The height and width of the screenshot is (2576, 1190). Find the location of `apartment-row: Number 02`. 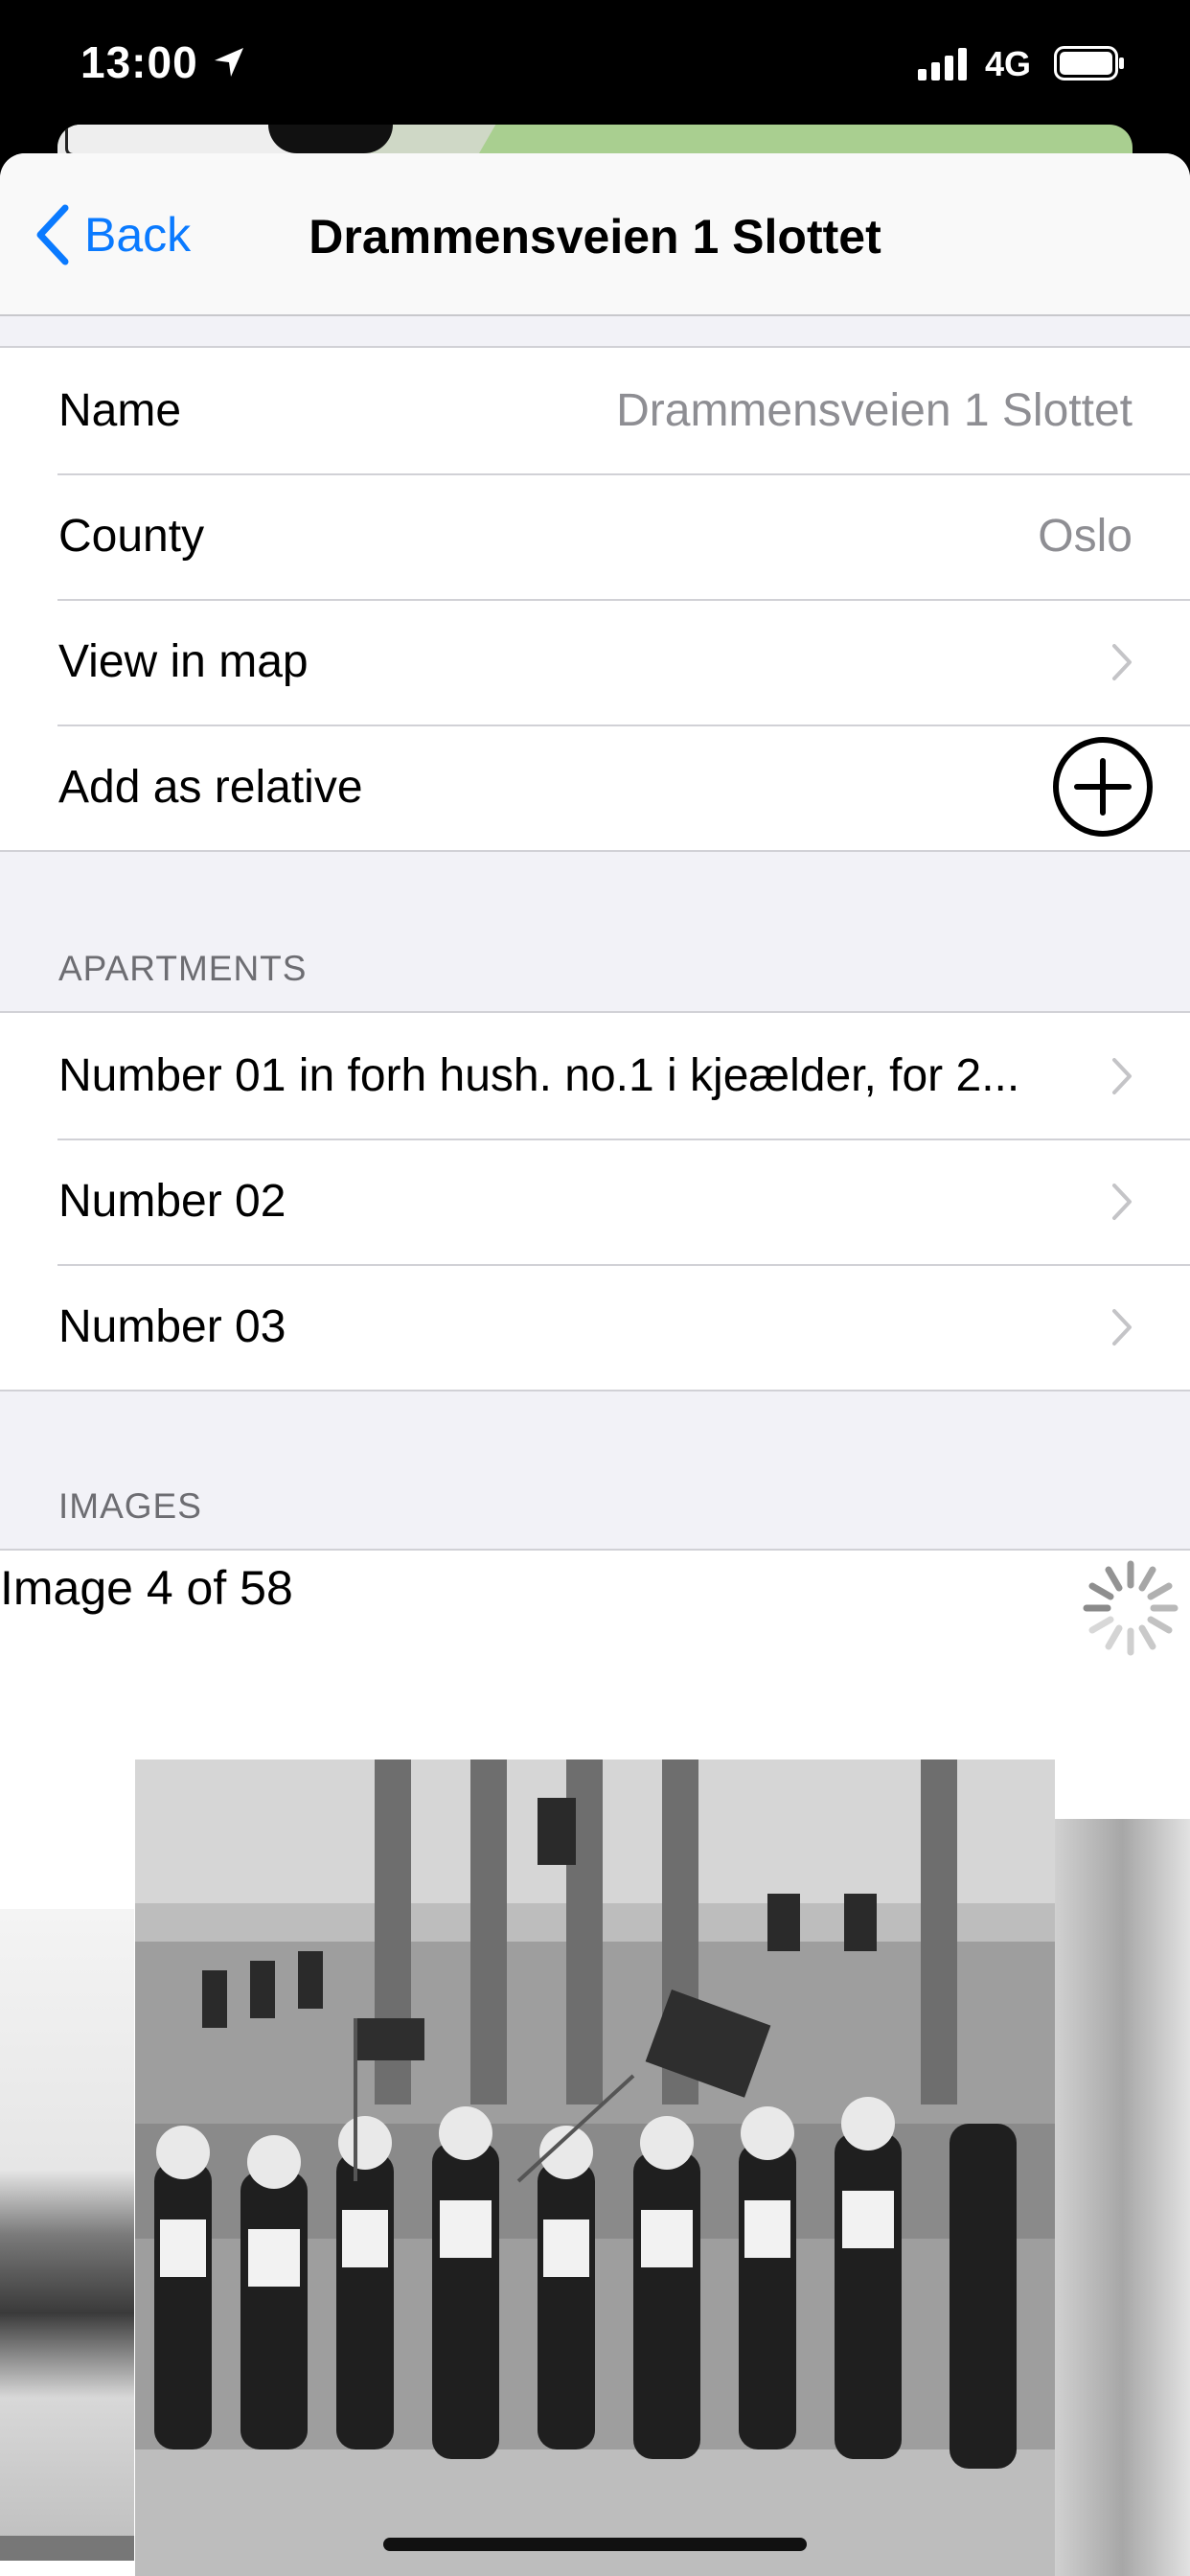

apartment-row: Number 02 is located at coordinates (595, 1201).